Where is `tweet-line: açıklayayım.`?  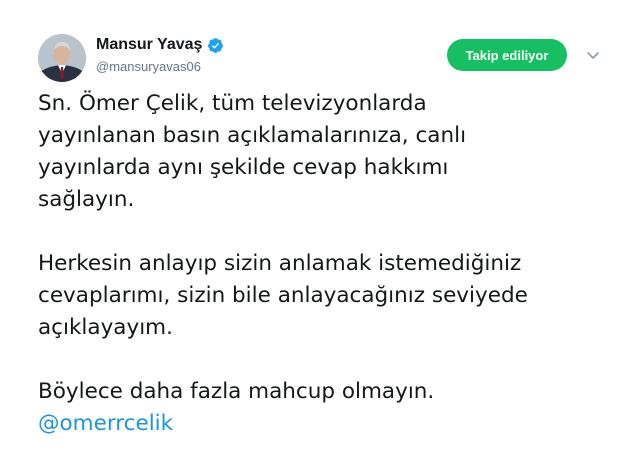
tweet-line: açıklayayım. is located at coordinates (105, 327).